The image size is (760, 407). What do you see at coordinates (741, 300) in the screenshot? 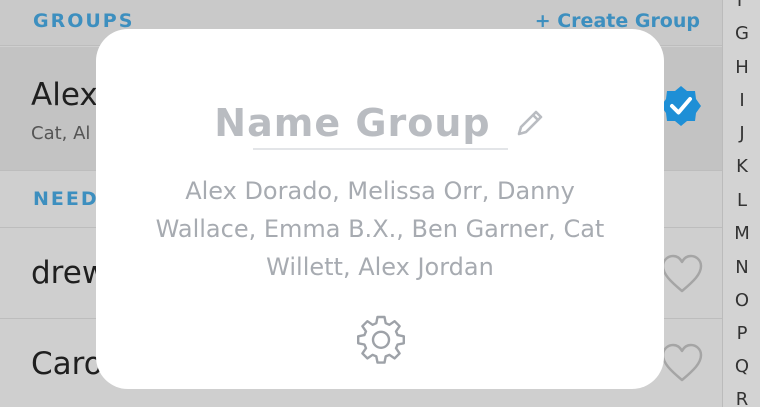
I see `alpha-letter: O` at bounding box center [741, 300].